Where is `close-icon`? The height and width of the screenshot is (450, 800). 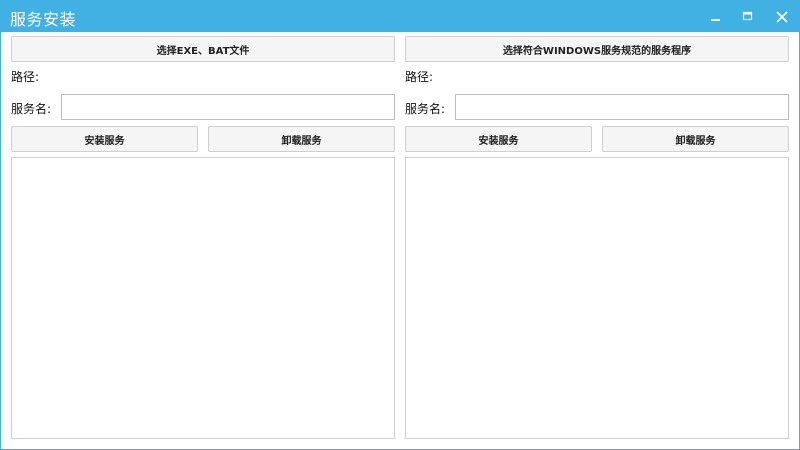 close-icon is located at coordinates (782, 17).